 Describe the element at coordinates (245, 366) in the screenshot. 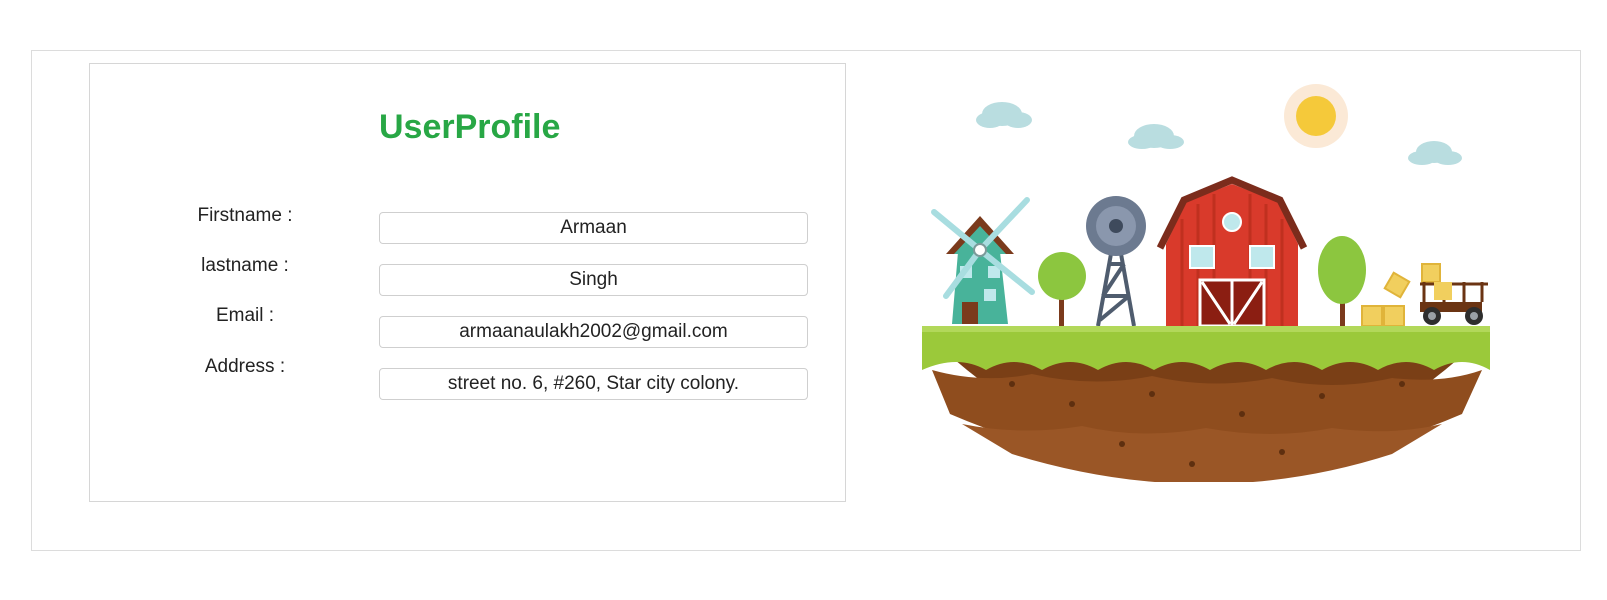

I see `address-label: Address :` at that location.